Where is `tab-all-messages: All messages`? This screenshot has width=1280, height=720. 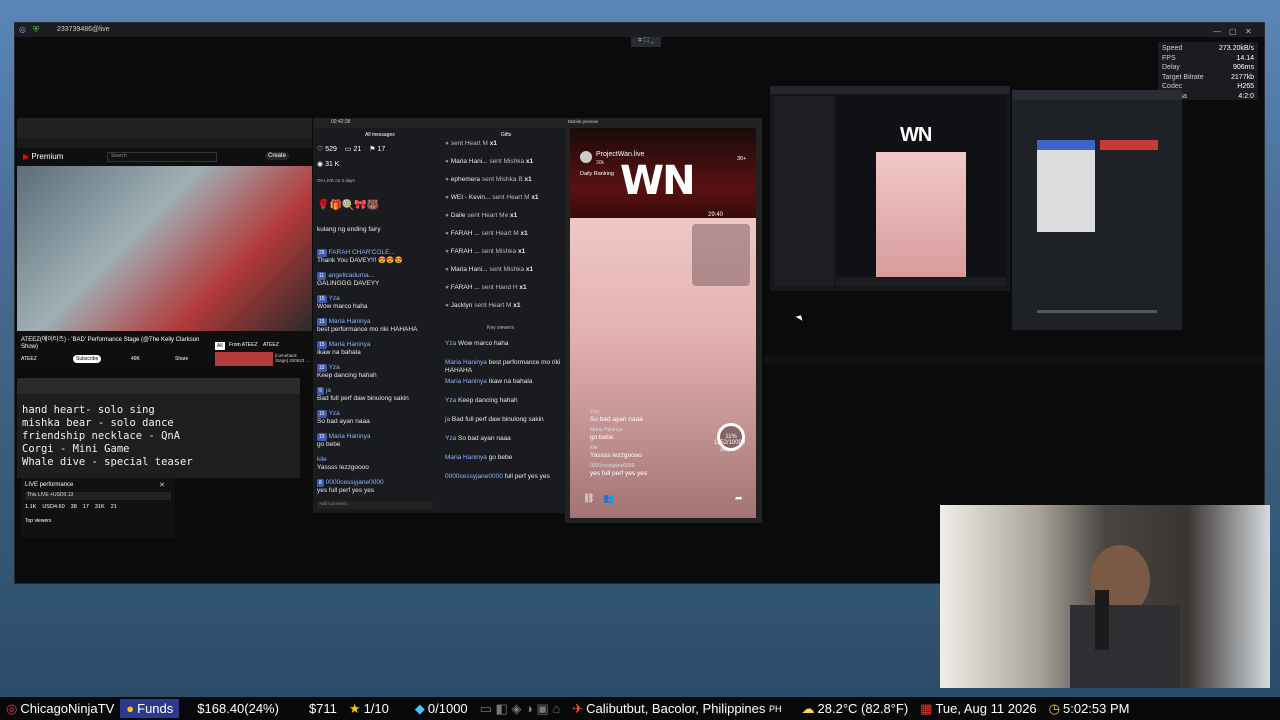
tab-all-messages: All messages is located at coordinates (380, 135).